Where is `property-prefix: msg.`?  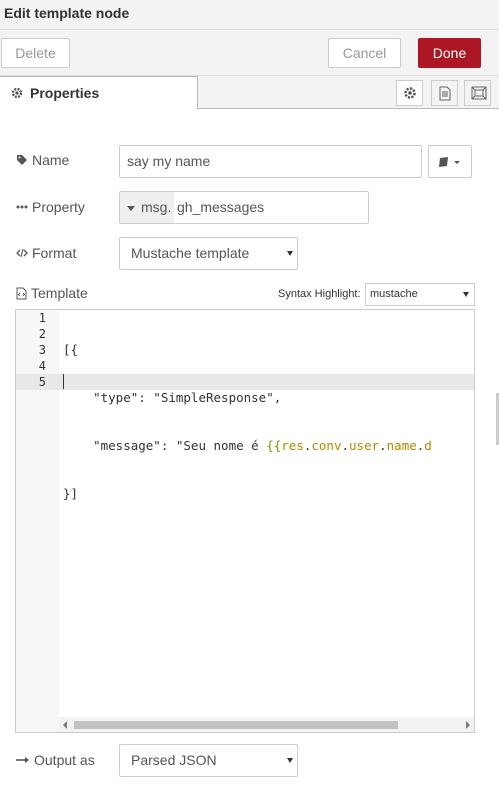 property-prefix: msg. is located at coordinates (156, 207).